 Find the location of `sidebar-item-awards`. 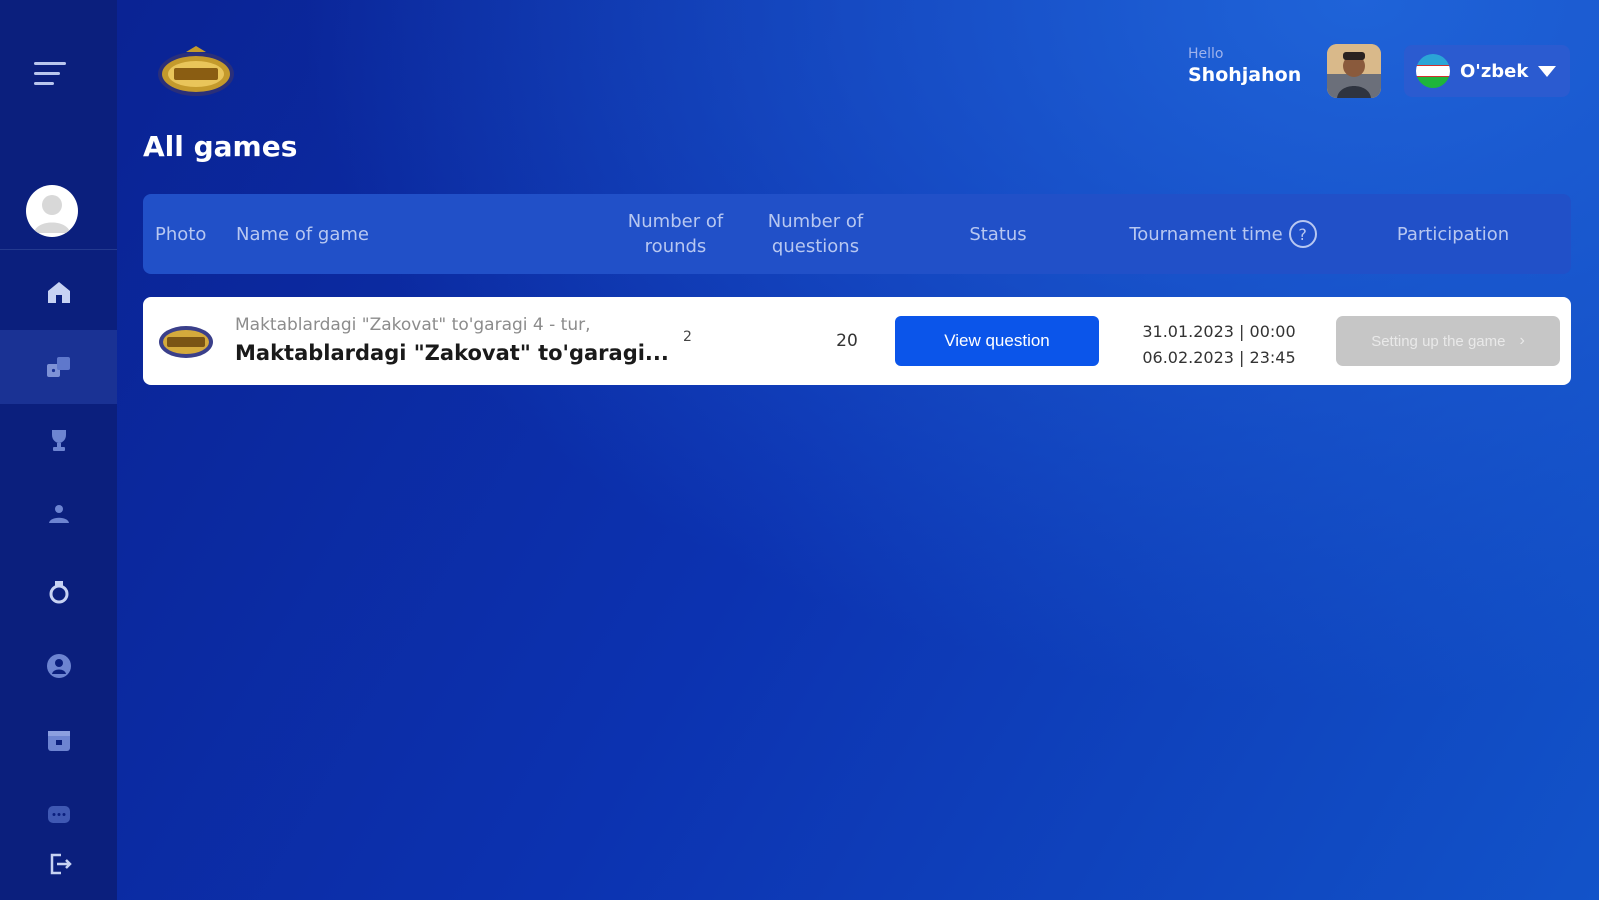

sidebar-item-awards is located at coordinates (58, 592).